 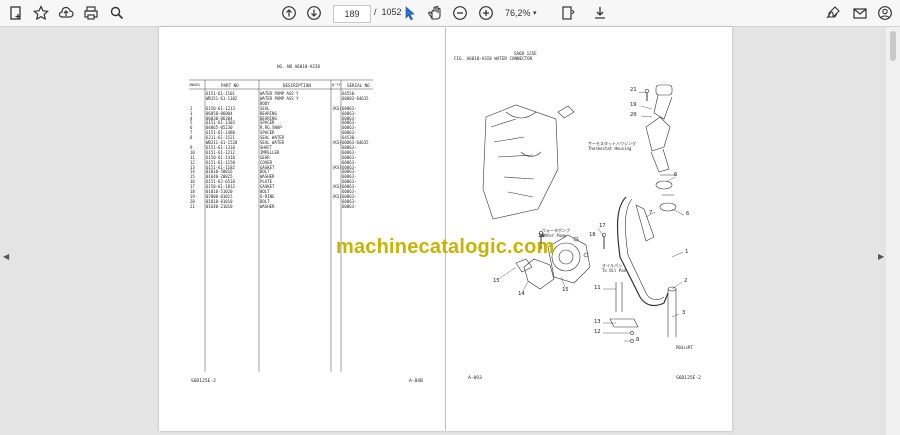 I want to click on footer-left: S6D125E-2, so click(x=203, y=381).